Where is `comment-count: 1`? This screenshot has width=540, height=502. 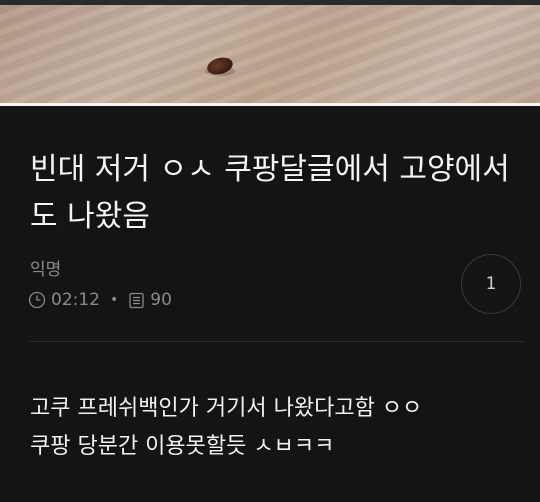 comment-count: 1 is located at coordinates (491, 284).